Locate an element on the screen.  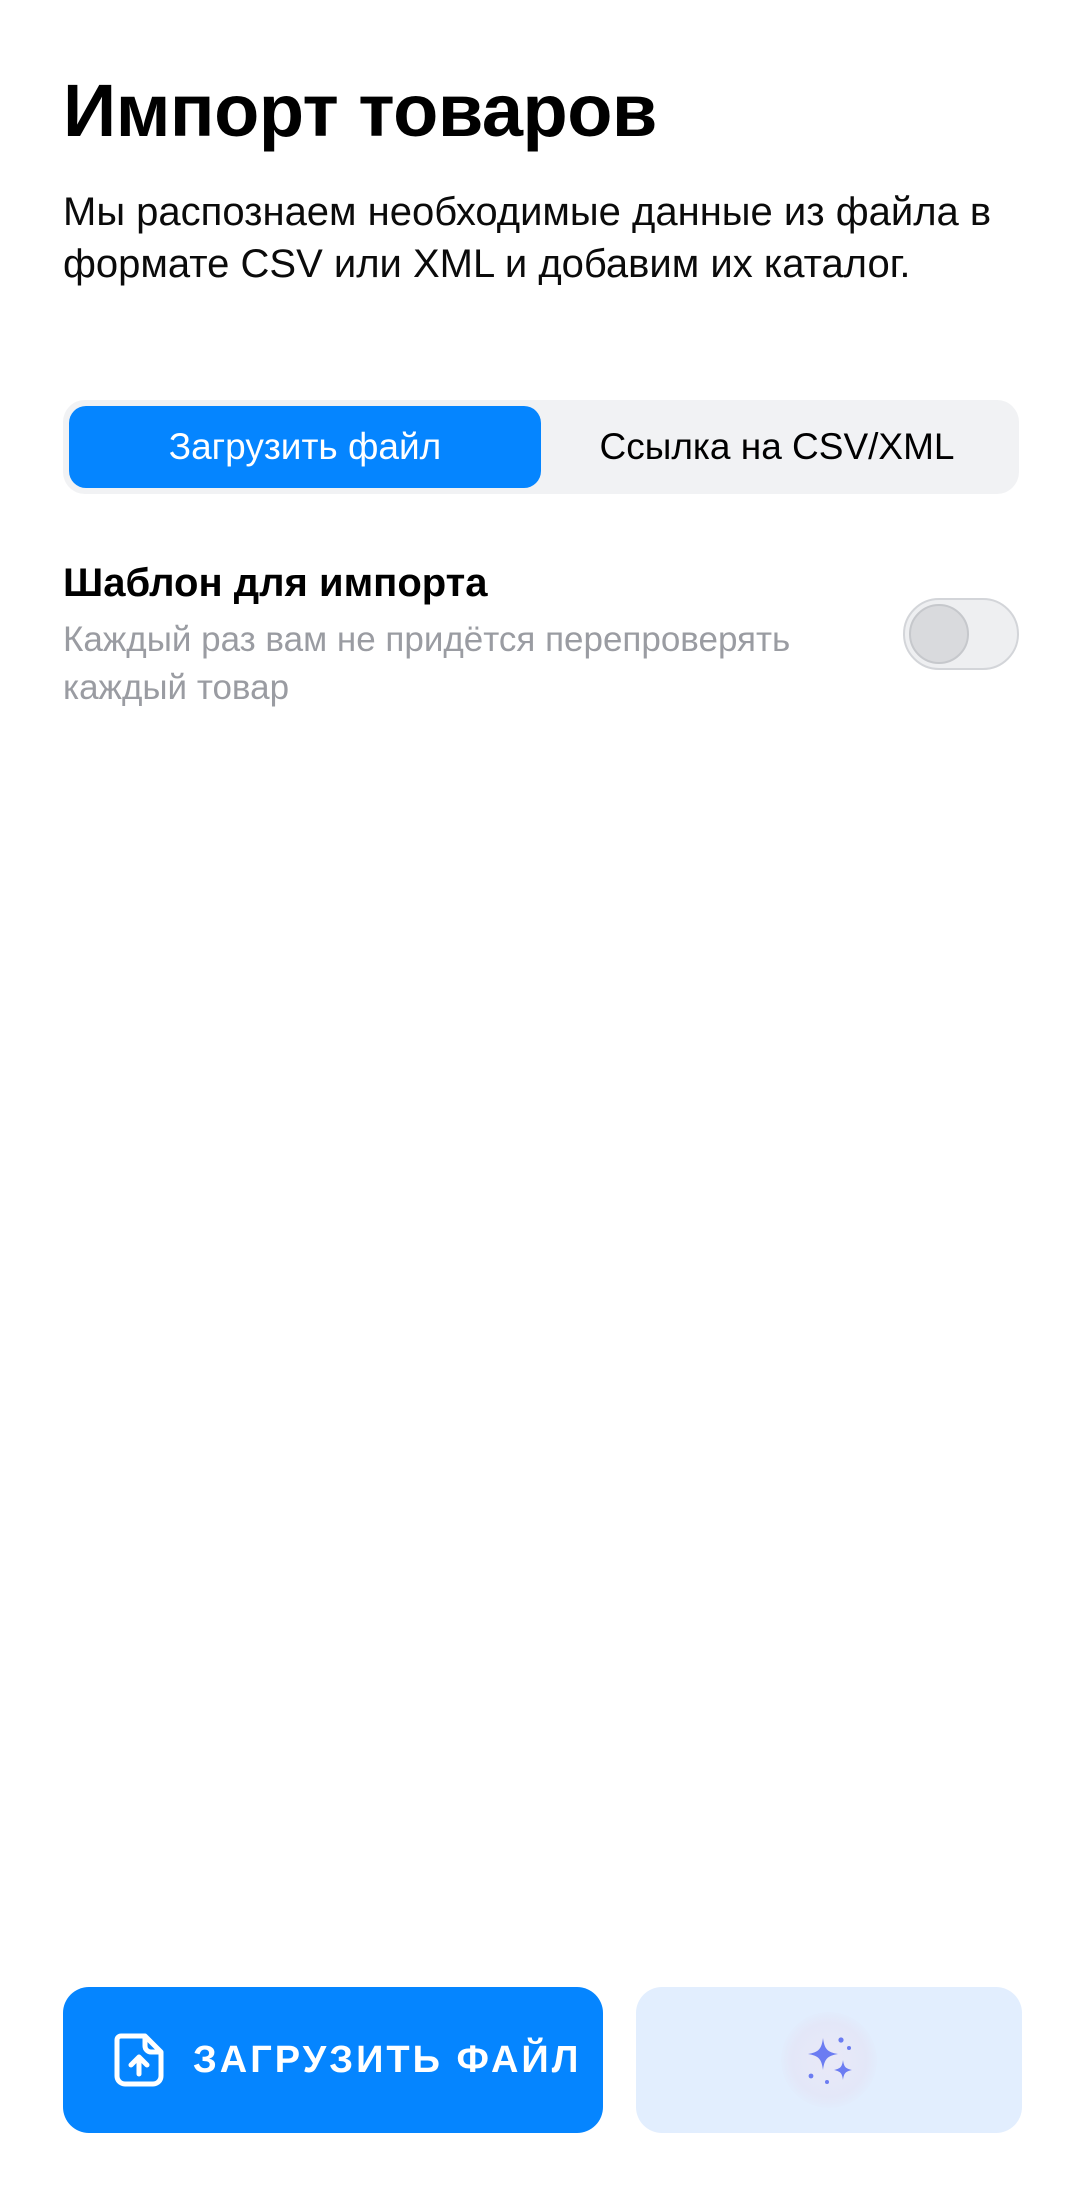
source-segmented-control: Загрузить файл Ссылка на CSV/XML is located at coordinates (541, 447).